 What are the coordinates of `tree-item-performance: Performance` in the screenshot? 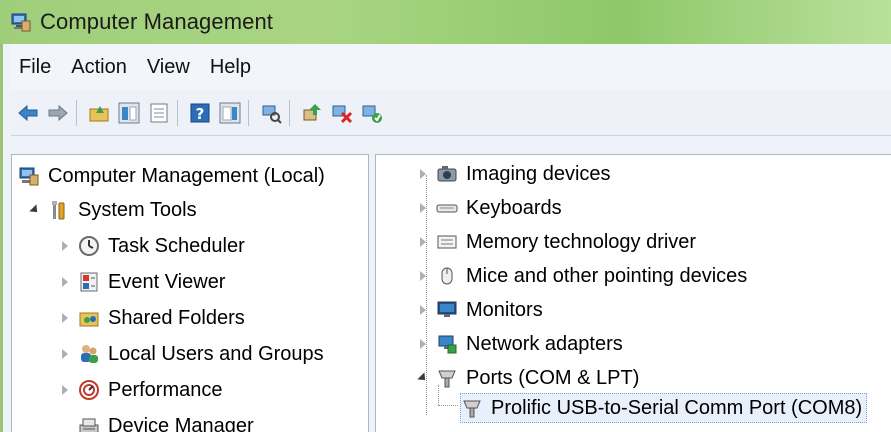 It's located at (140, 390).